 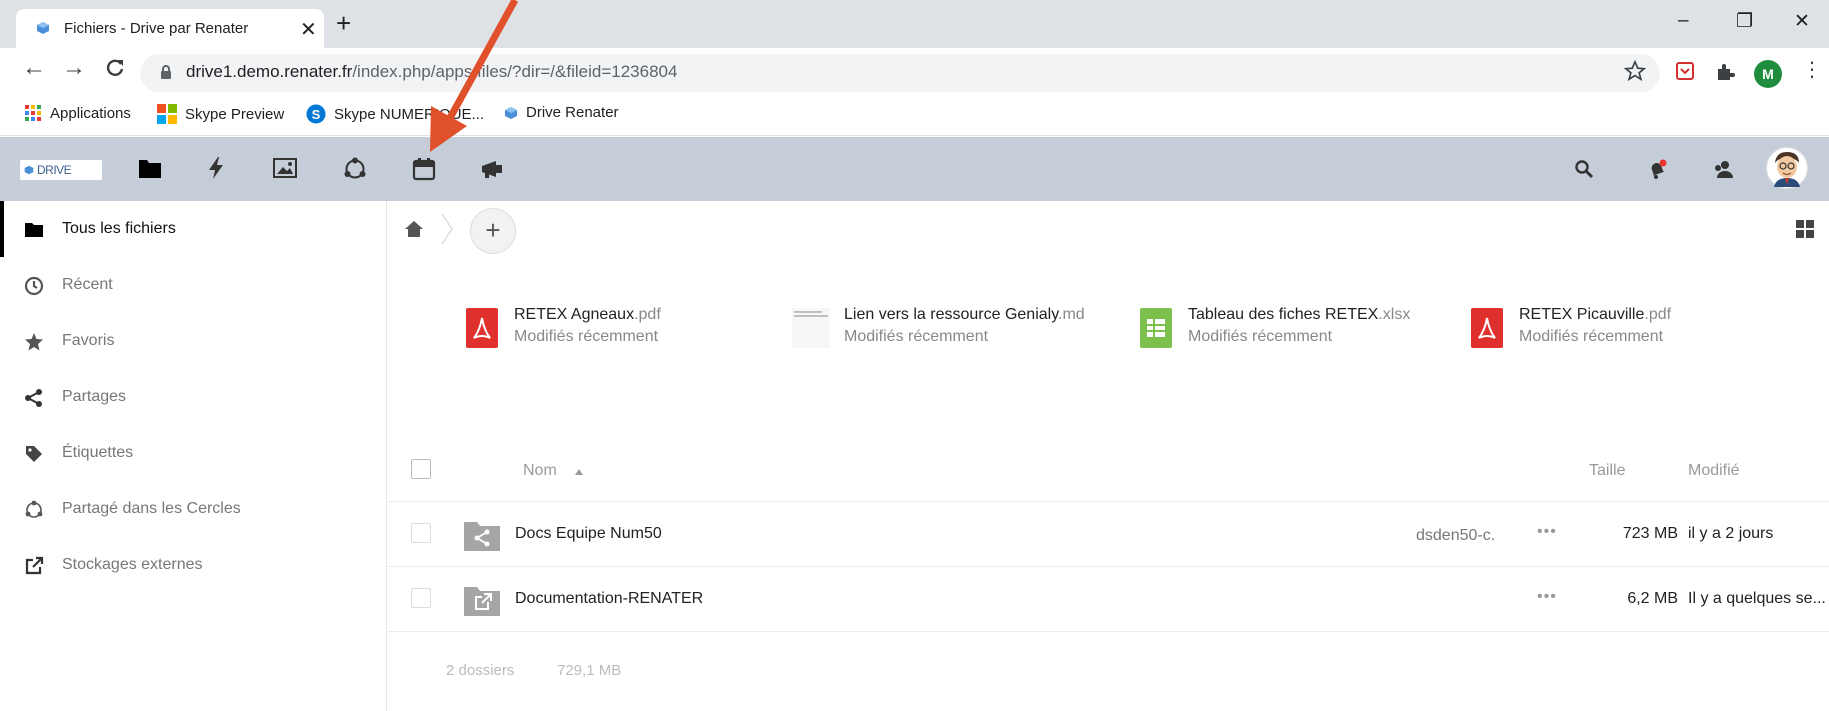 I want to click on text-preview-icon, so click(x=811, y=328).